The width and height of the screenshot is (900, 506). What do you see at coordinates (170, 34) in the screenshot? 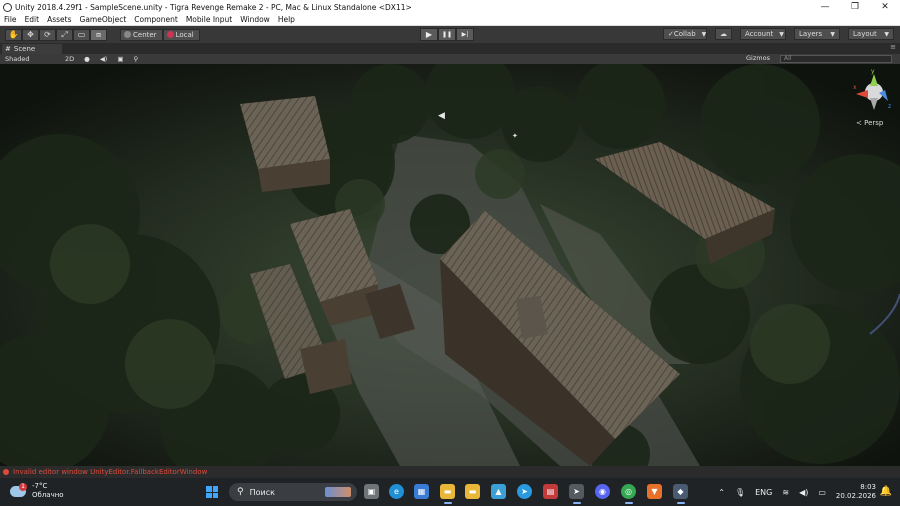
I see `local-space-icon` at bounding box center [170, 34].